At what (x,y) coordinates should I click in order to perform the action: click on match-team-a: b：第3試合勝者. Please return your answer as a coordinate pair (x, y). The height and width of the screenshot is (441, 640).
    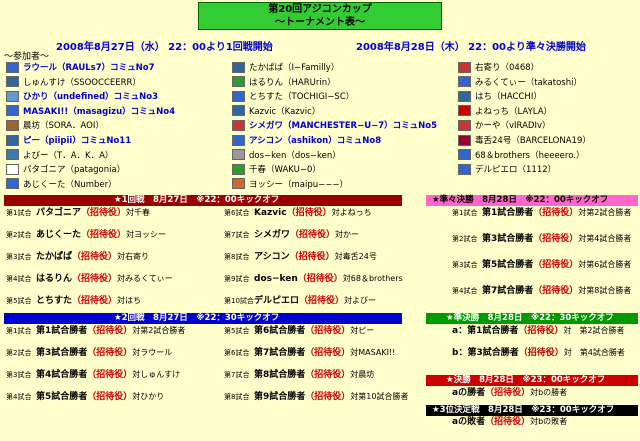
    Looking at the image, I should click on (485, 353).